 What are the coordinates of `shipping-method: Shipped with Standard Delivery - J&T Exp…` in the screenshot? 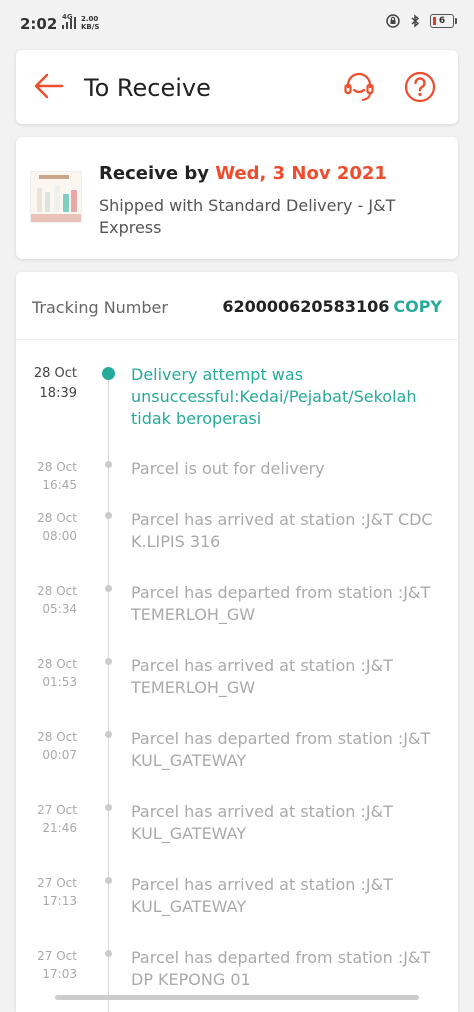 It's located at (247, 216).